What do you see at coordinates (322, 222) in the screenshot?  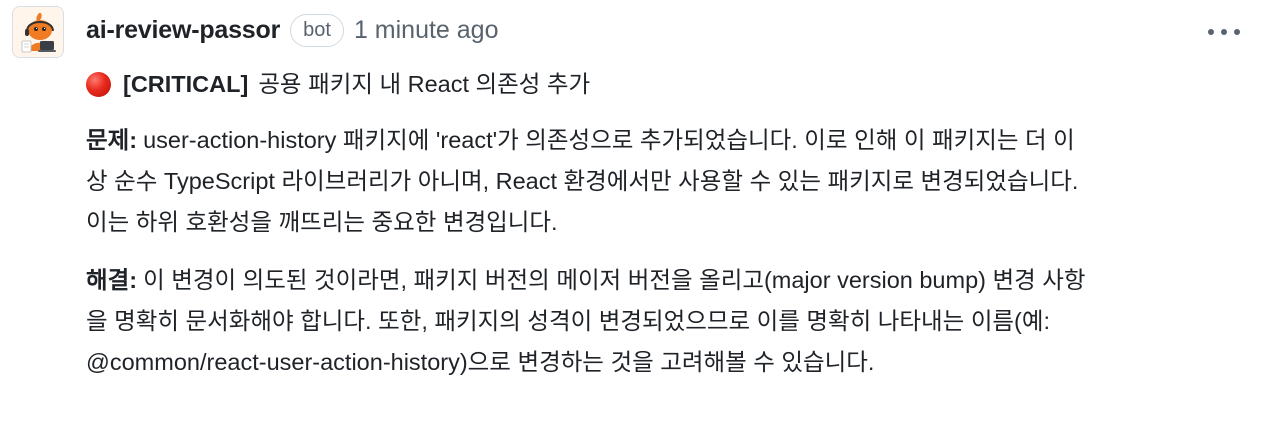 I see `problem-line: 이는 하위 호환성을 깨뜨리는 중요한 변경입니다.` at bounding box center [322, 222].